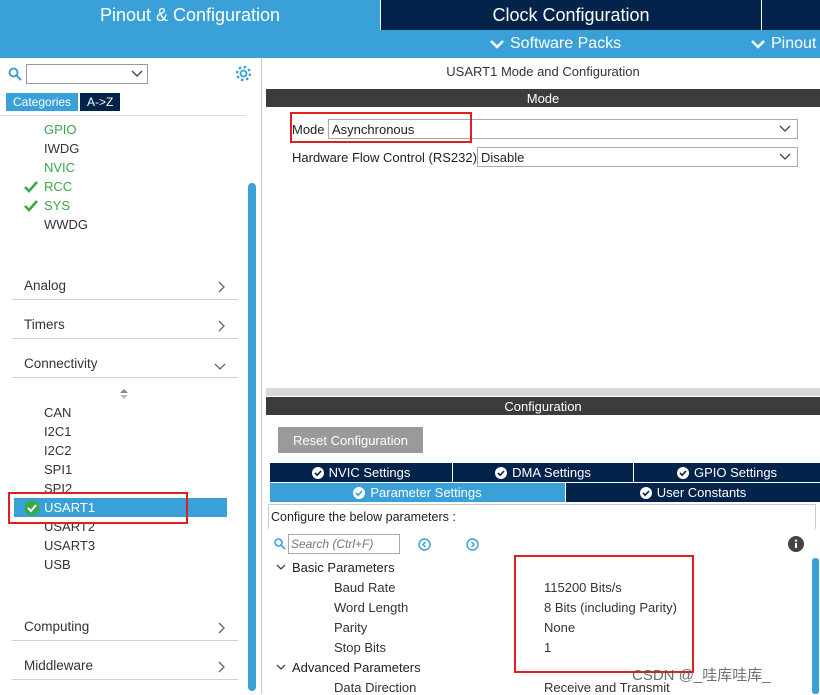 This screenshot has width=820, height=695. I want to click on tab-dma-settings: DMA Settings, so click(543, 472).